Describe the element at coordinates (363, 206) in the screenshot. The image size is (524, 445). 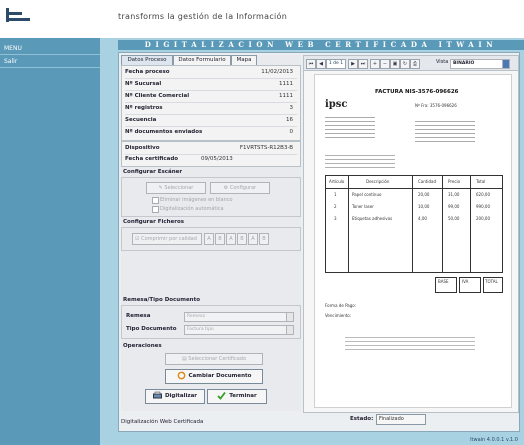
I see `table-cell: Toner laser` at that location.